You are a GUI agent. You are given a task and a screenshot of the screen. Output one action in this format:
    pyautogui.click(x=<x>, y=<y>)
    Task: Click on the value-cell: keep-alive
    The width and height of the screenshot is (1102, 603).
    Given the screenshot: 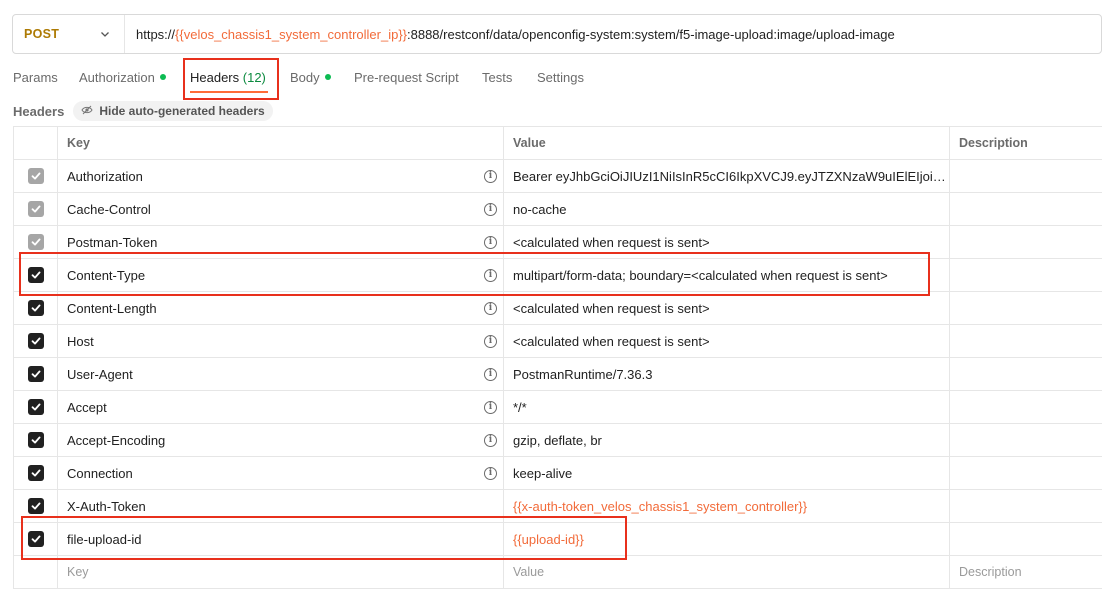 What is the action you would take?
    pyautogui.click(x=727, y=473)
    